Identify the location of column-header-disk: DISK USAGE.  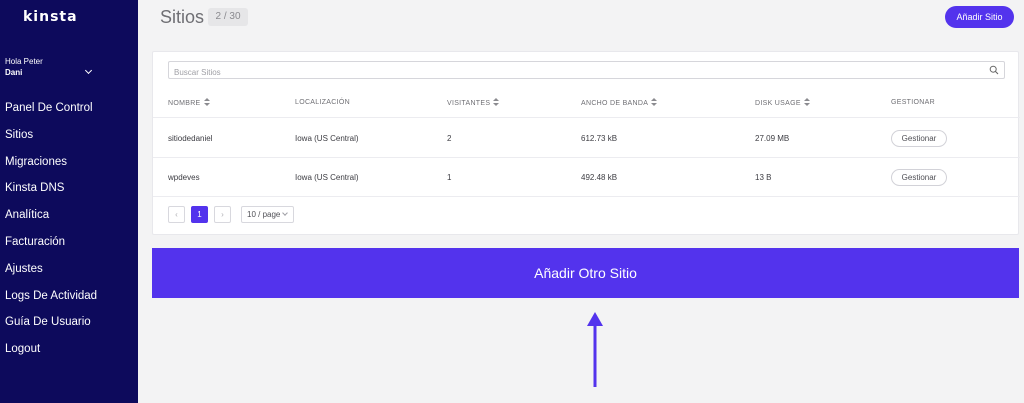
(782, 102).